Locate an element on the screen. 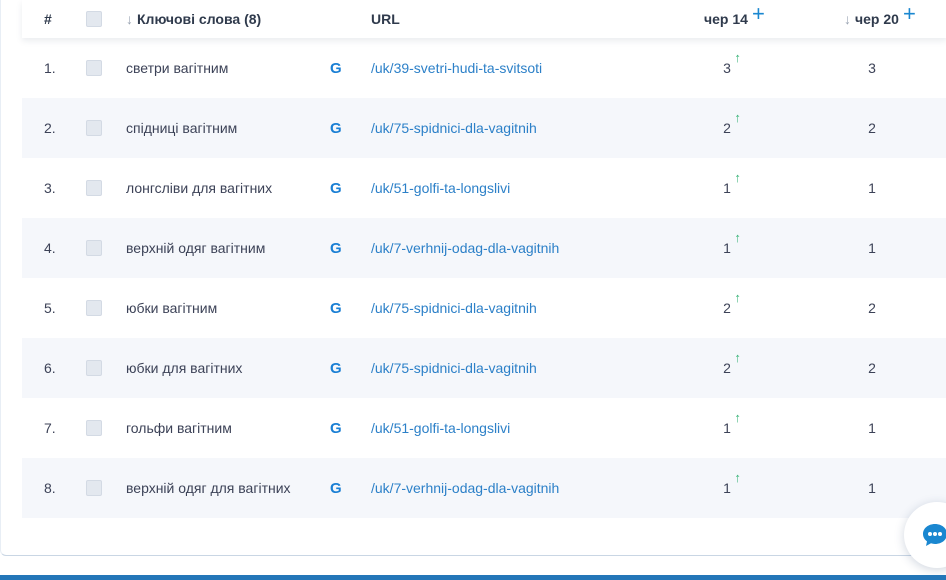  row-position-date-1: 2 ↑ is located at coordinates (727, 308).